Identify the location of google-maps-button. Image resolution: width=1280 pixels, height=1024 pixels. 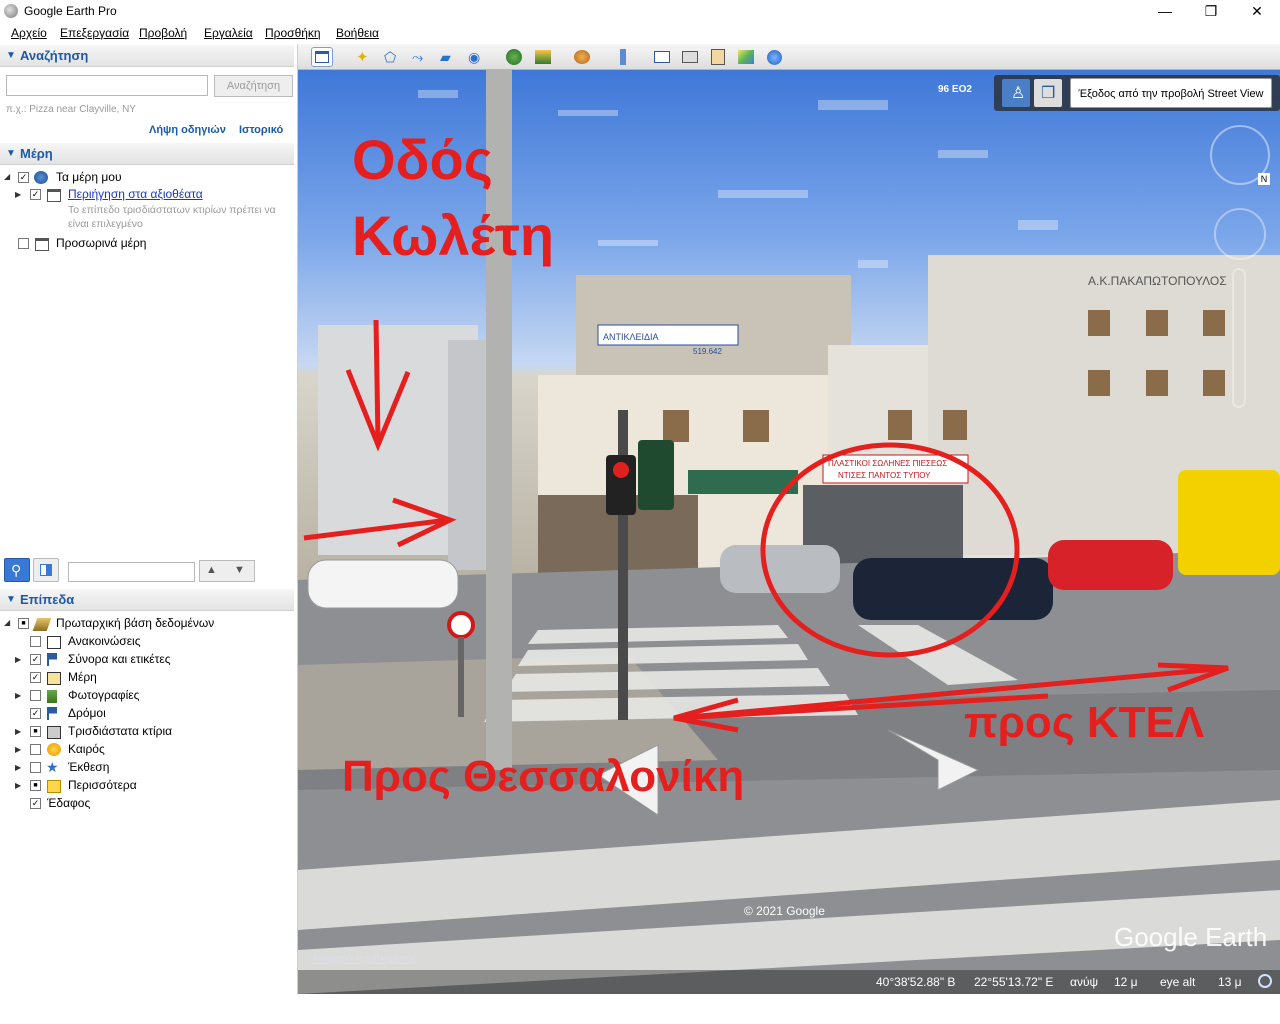
(746, 57).